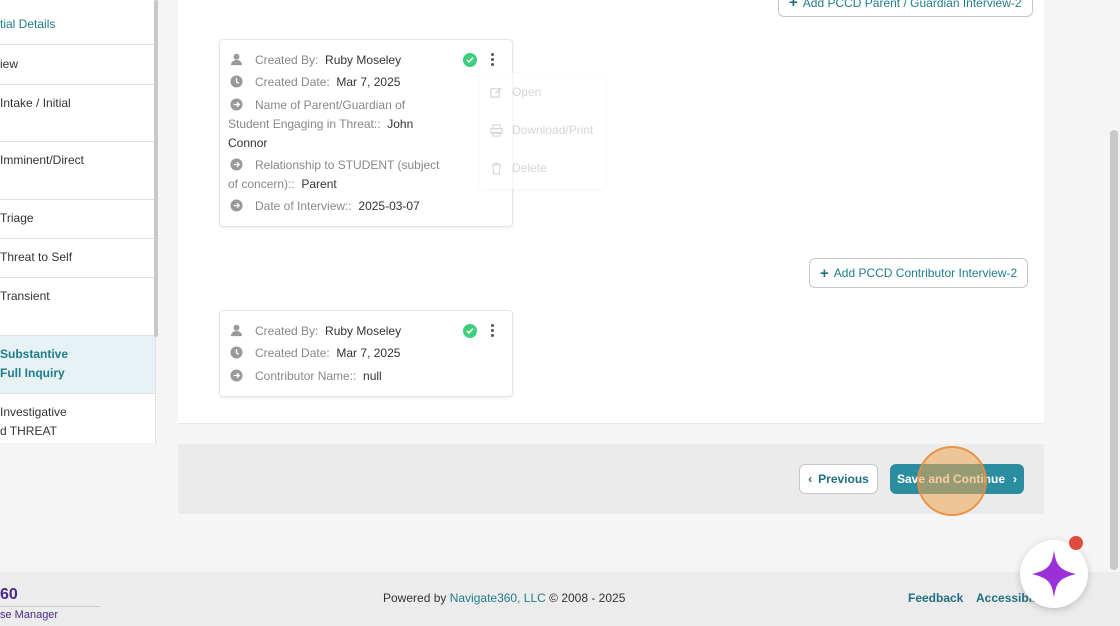 The height and width of the screenshot is (626, 1120). I want to click on brand-logo: 60, so click(9, 594).